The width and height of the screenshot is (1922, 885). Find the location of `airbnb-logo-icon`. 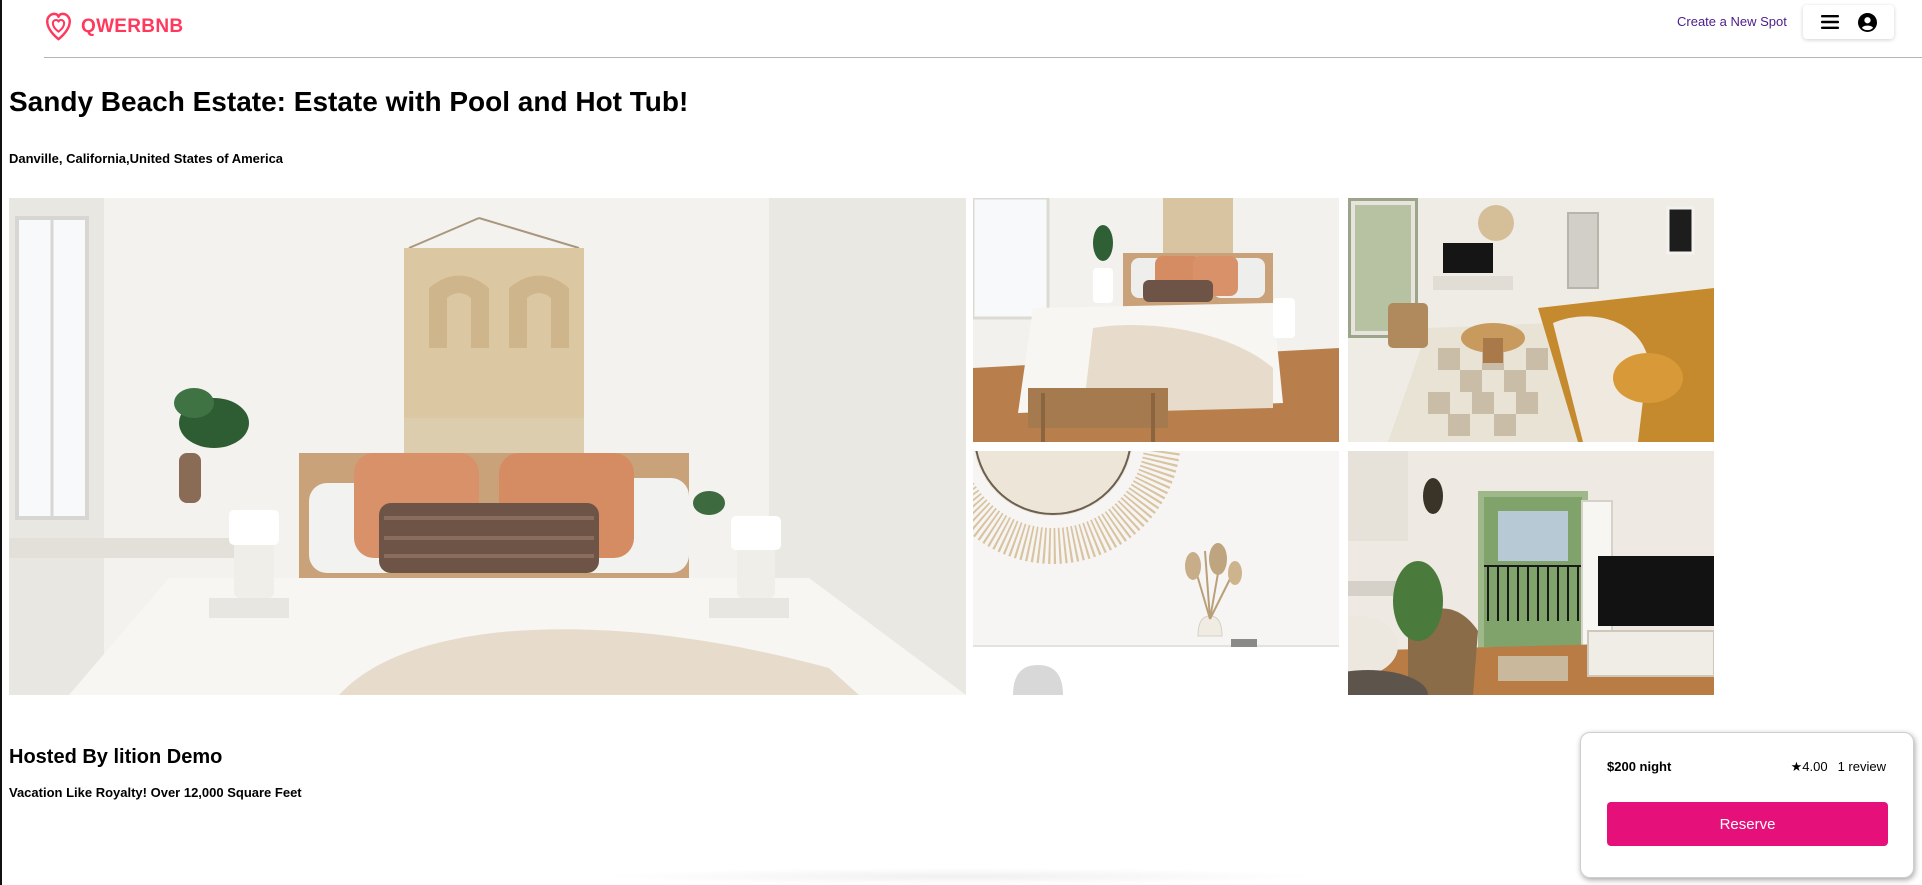

airbnb-logo-icon is located at coordinates (58, 26).